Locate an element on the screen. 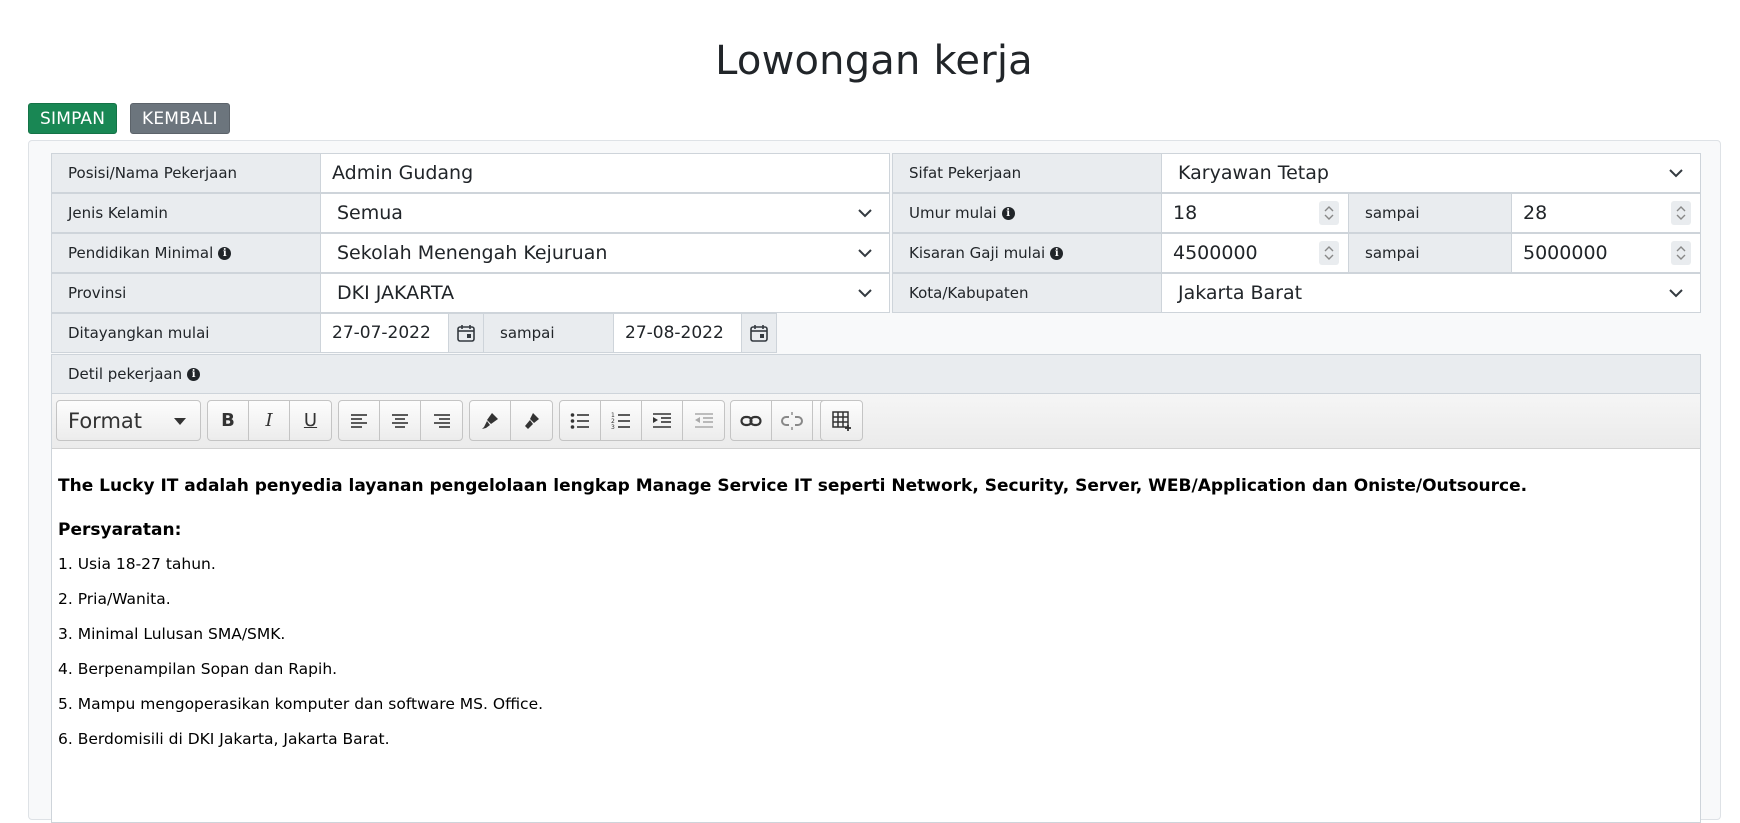  education-select: Sekolah Menengah Kejuruan is located at coordinates (605, 253).